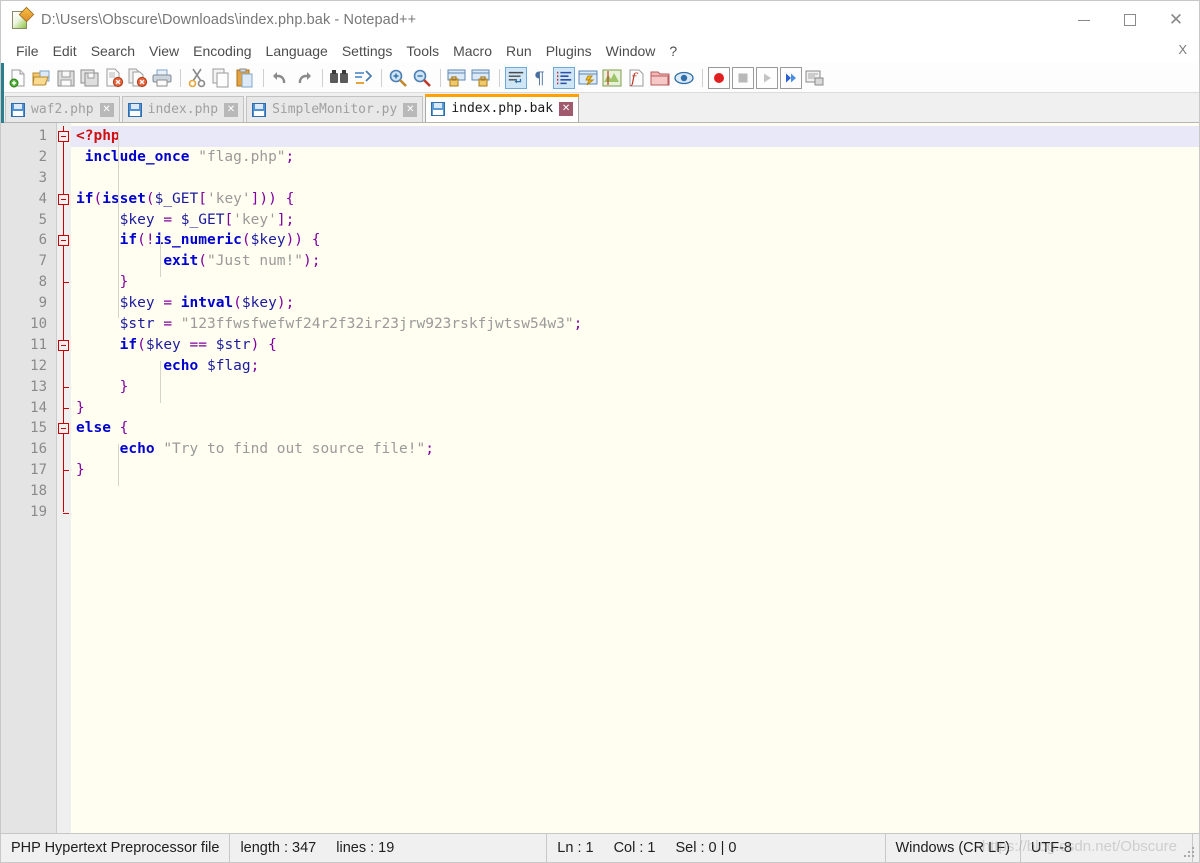 The image size is (1200, 863). Describe the element at coordinates (335, 109) in the screenshot. I see `tab-simplemonitor-py: SimpleMonitor.py ✕` at that location.